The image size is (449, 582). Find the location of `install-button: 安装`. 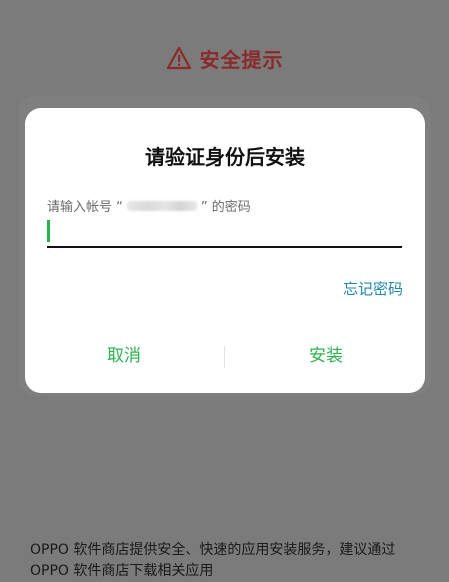

install-button: 安装 is located at coordinates (326, 356).